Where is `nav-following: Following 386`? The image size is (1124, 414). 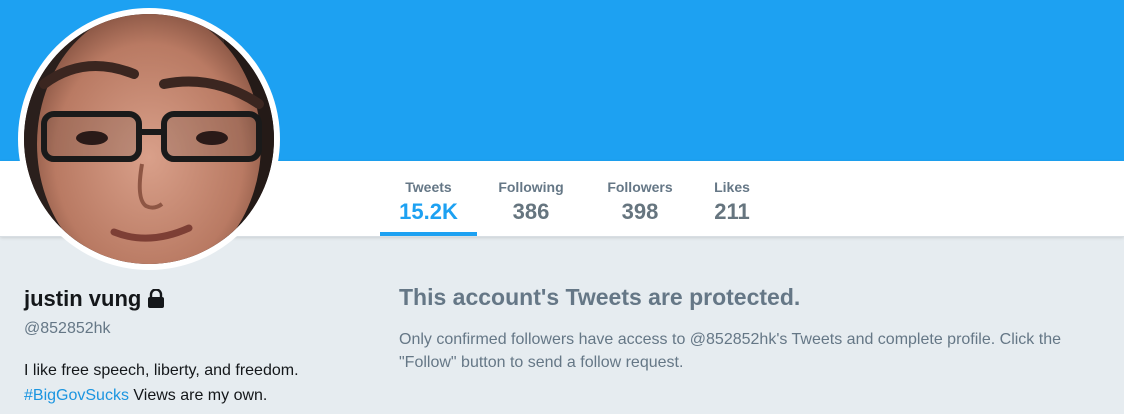
nav-following: Following 386 is located at coordinates (531, 198).